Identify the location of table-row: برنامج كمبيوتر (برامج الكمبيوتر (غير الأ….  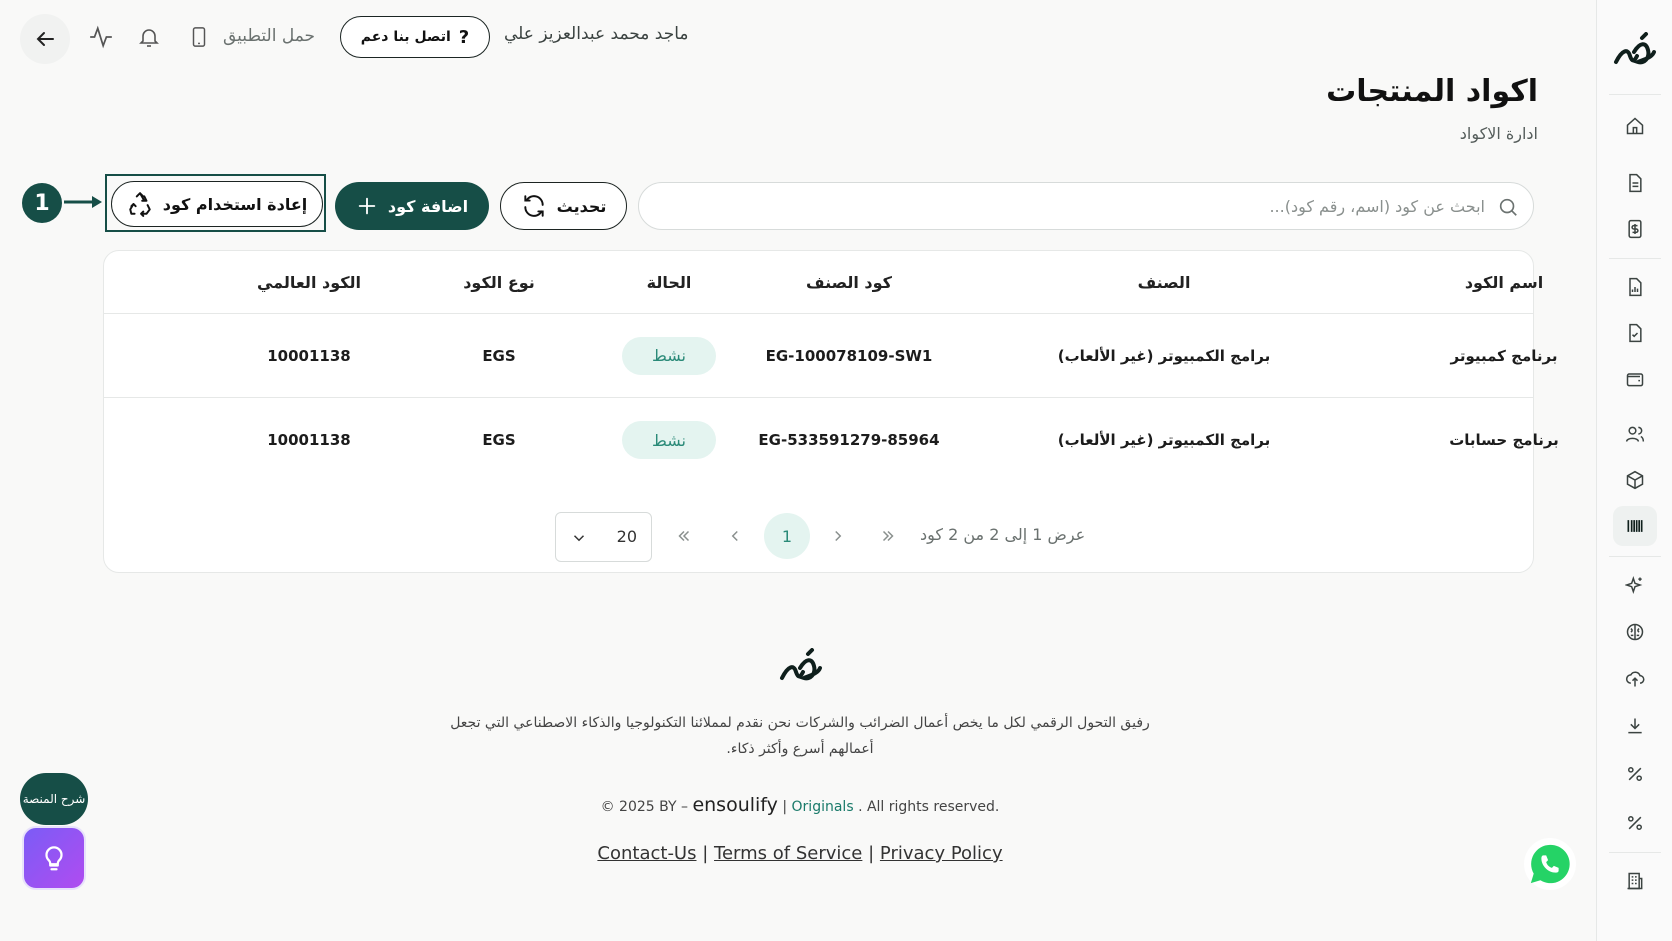
(830, 356).